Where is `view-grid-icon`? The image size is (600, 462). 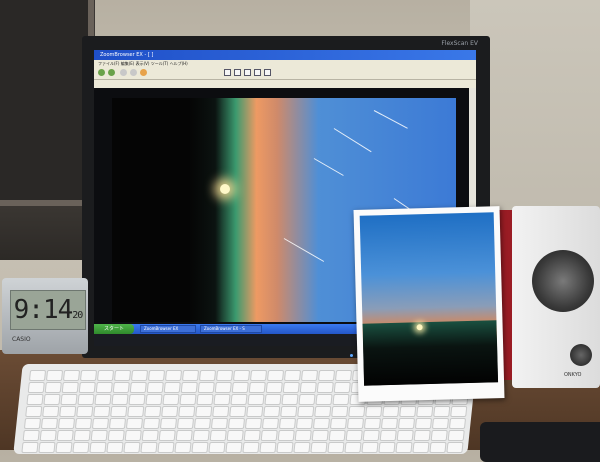 view-grid-icon is located at coordinates (247, 72).